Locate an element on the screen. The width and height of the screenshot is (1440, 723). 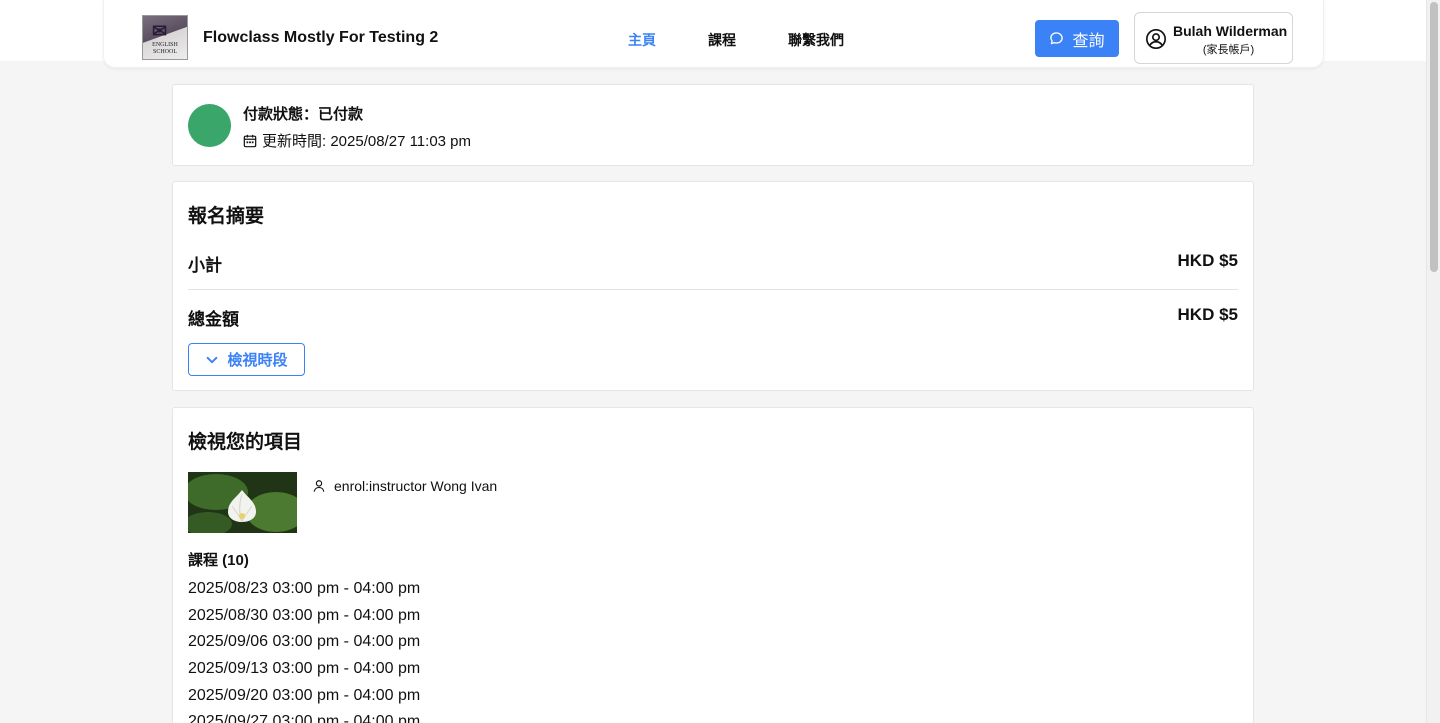
session-item: 2025/09/27 03:00 pm - 04:00 pm is located at coordinates (304, 718).